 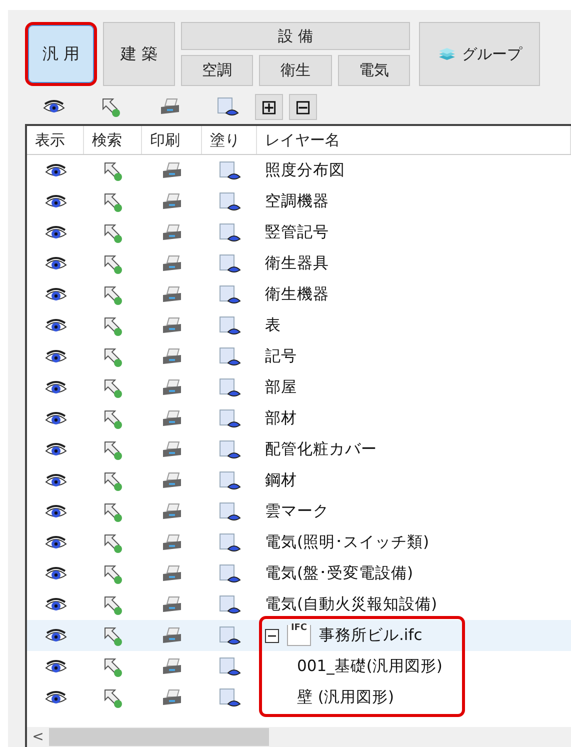 I want to click on layer-name: 雲マーク, so click(x=297, y=511).